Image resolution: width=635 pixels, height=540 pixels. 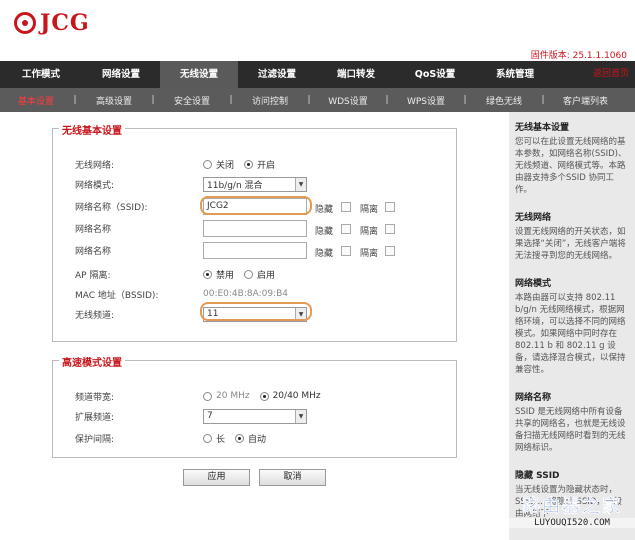 What do you see at coordinates (572, 506) in the screenshot?
I see `watermark-title: 路由器之家` at bounding box center [572, 506].